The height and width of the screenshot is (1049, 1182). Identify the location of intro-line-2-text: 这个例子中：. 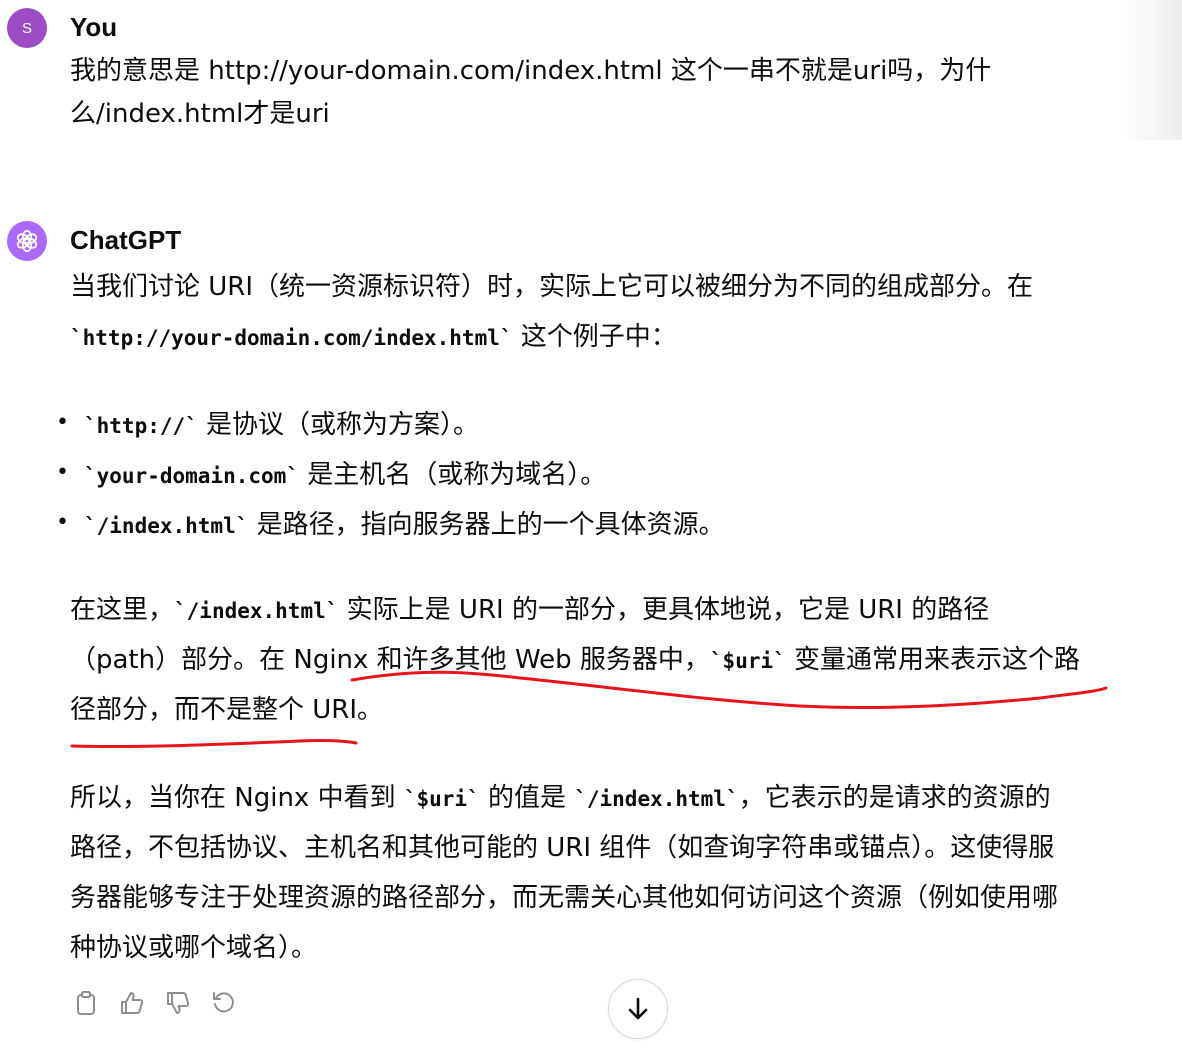
(594, 337).